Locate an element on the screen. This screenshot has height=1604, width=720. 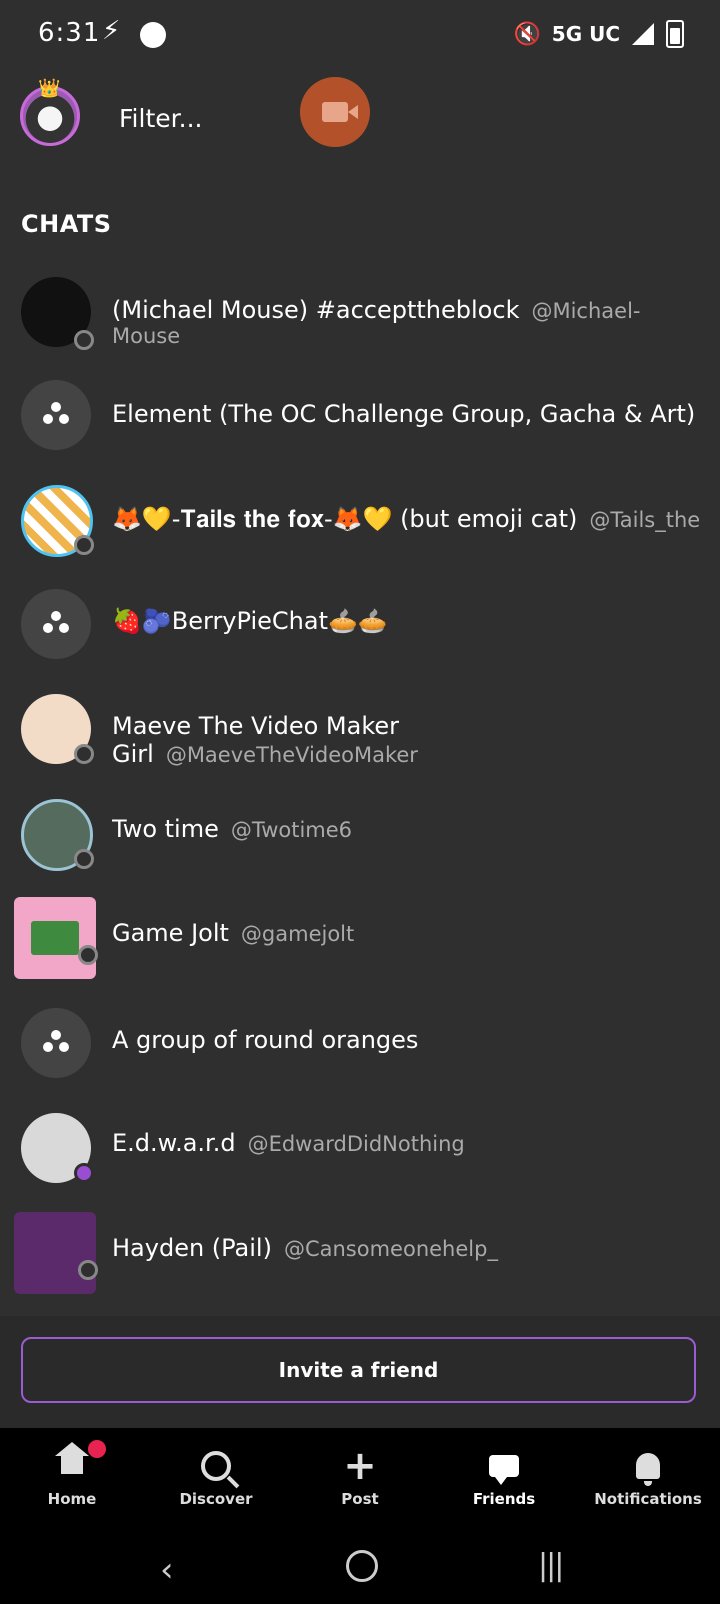
invite-friend-button: Invite a friend is located at coordinates (358, 1370).